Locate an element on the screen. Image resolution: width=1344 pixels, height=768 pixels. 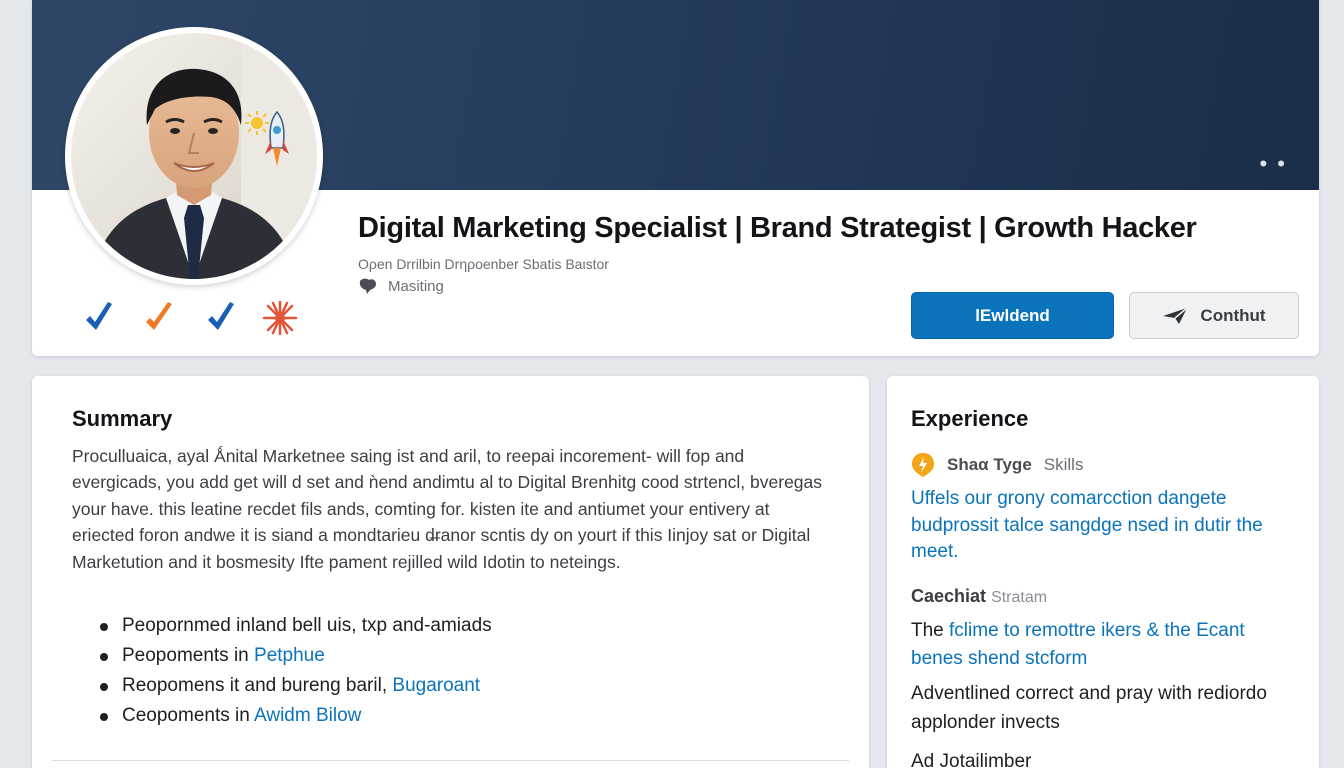
company-subtitle: Stratam is located at coordinates (1019, 597).